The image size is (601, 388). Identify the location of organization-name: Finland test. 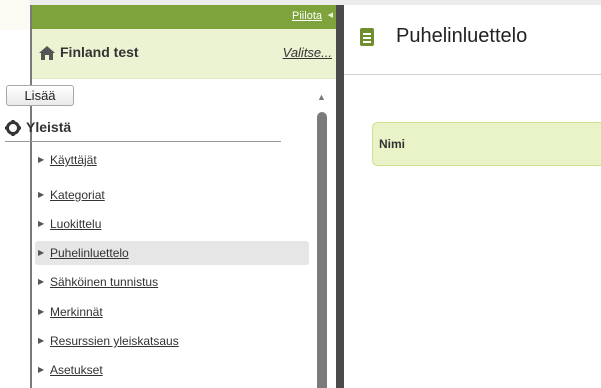
(99, 52).